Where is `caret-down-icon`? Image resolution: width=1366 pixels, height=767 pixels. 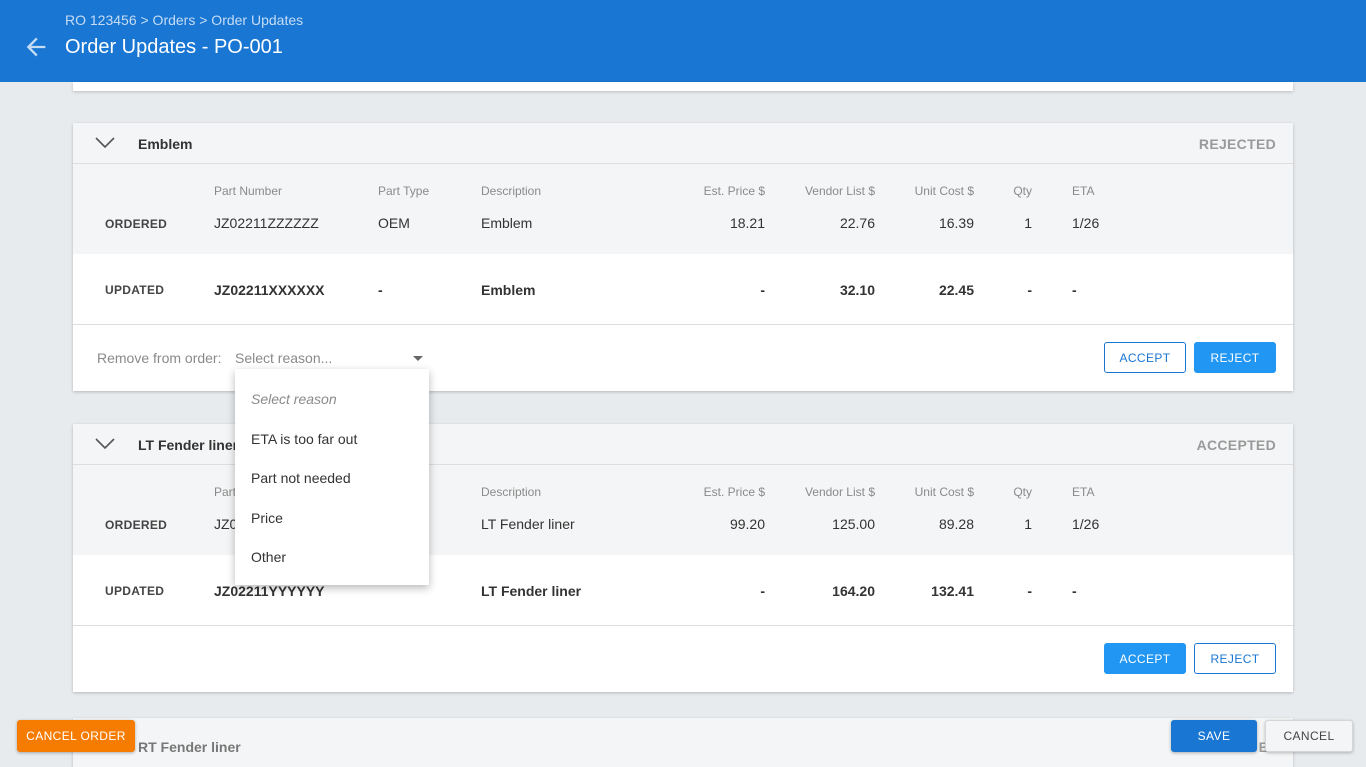 caret-down-icon is located at coordinates (418, 358).